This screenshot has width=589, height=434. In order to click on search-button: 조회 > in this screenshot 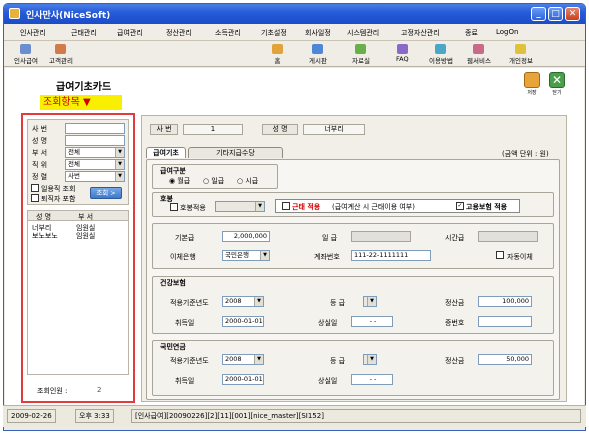, I will do `click(106, 193)`.